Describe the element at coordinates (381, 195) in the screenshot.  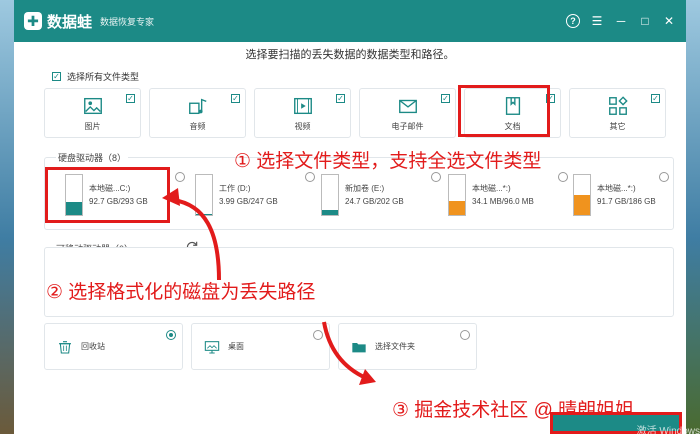
I see `drive-item: 新加卷 (E:) 24.7 GB/202 GB` at that location.